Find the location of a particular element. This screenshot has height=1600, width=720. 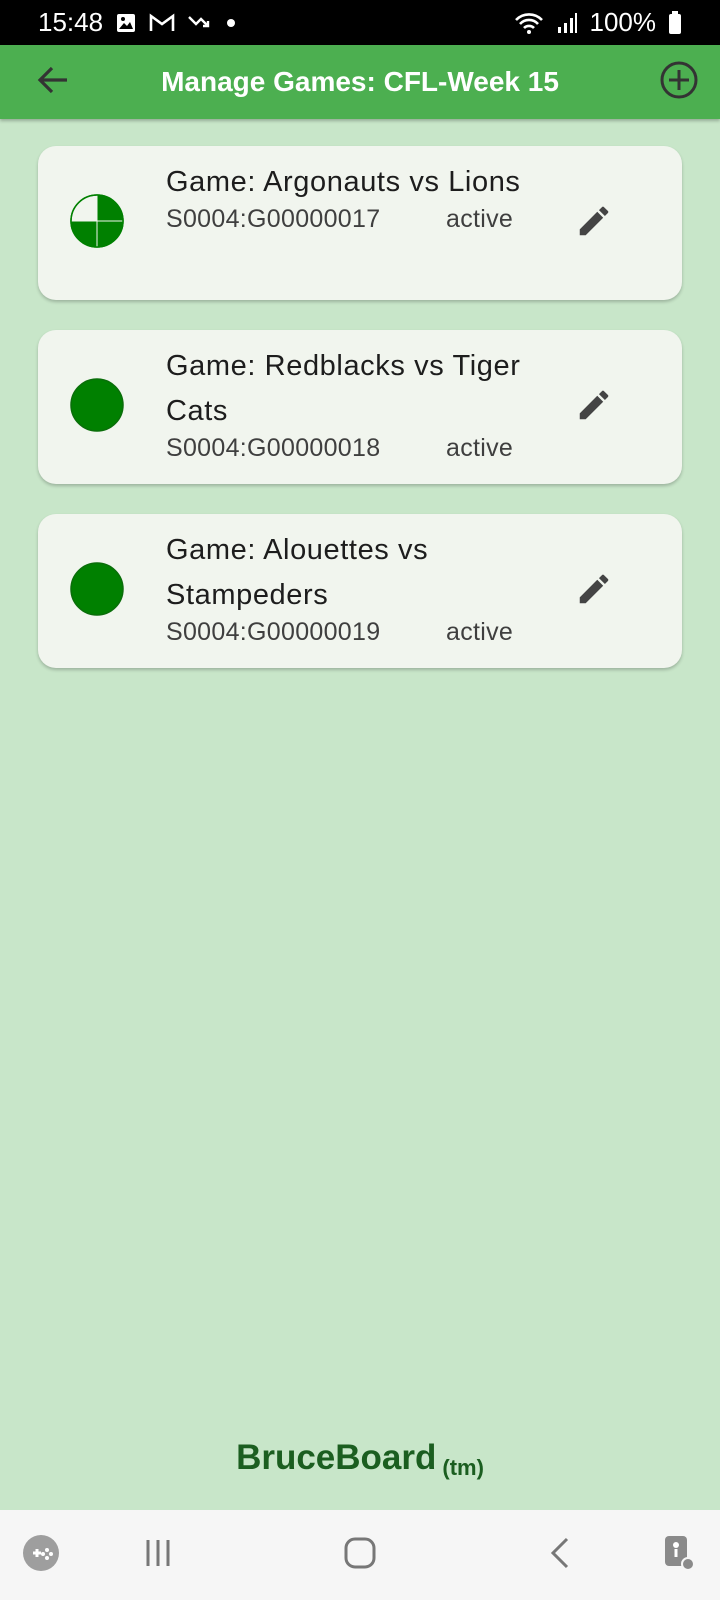

game-title: Game: Argonauts vs Lions is located at coordinates (343, 182).